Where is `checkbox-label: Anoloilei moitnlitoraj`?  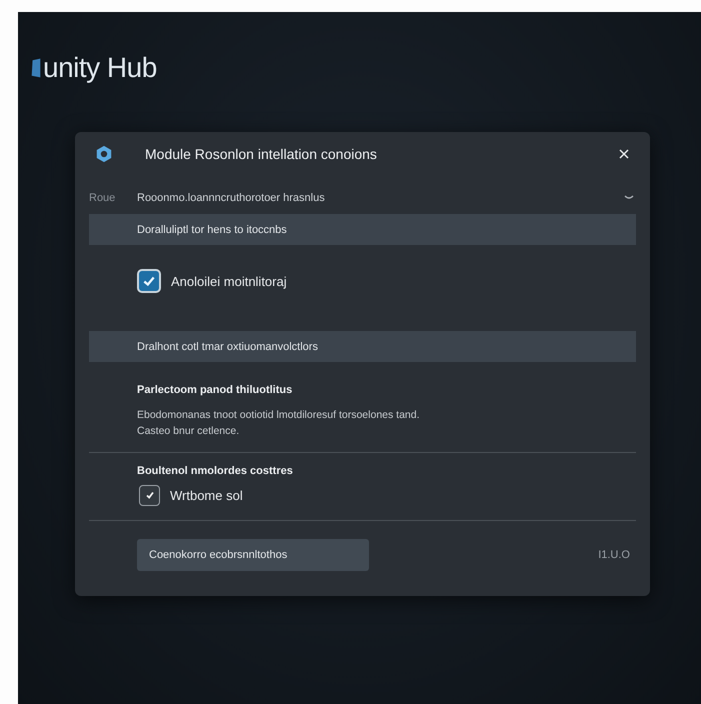 checkbox-label: Anoloilei moitnlitoraj is located at coordinates (229, 281).